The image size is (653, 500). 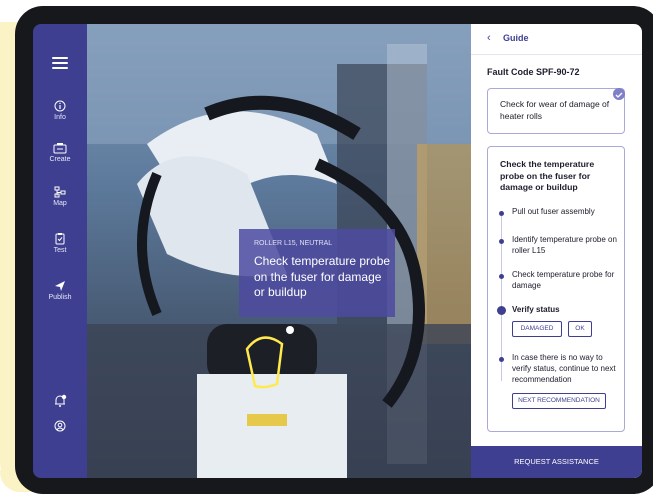 What do you see at coordinates (501, 310) in the screenshot?
I see `step-dot-active` at bounding box center [501, 310].